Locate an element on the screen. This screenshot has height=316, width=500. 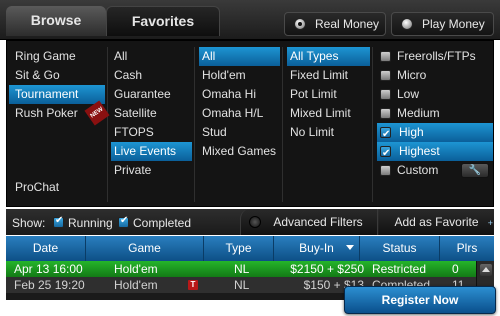
toggle-knob-icon is located at coordinates (255, 222).